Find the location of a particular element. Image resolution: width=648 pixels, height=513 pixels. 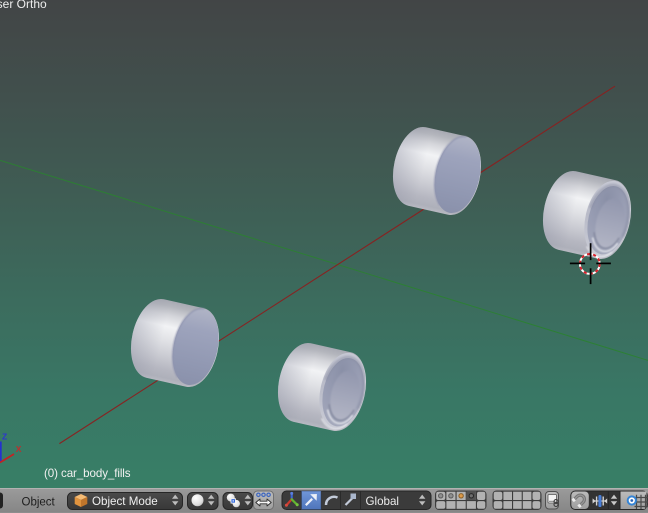

svg-text: Global is located at coordinates (383, 501).